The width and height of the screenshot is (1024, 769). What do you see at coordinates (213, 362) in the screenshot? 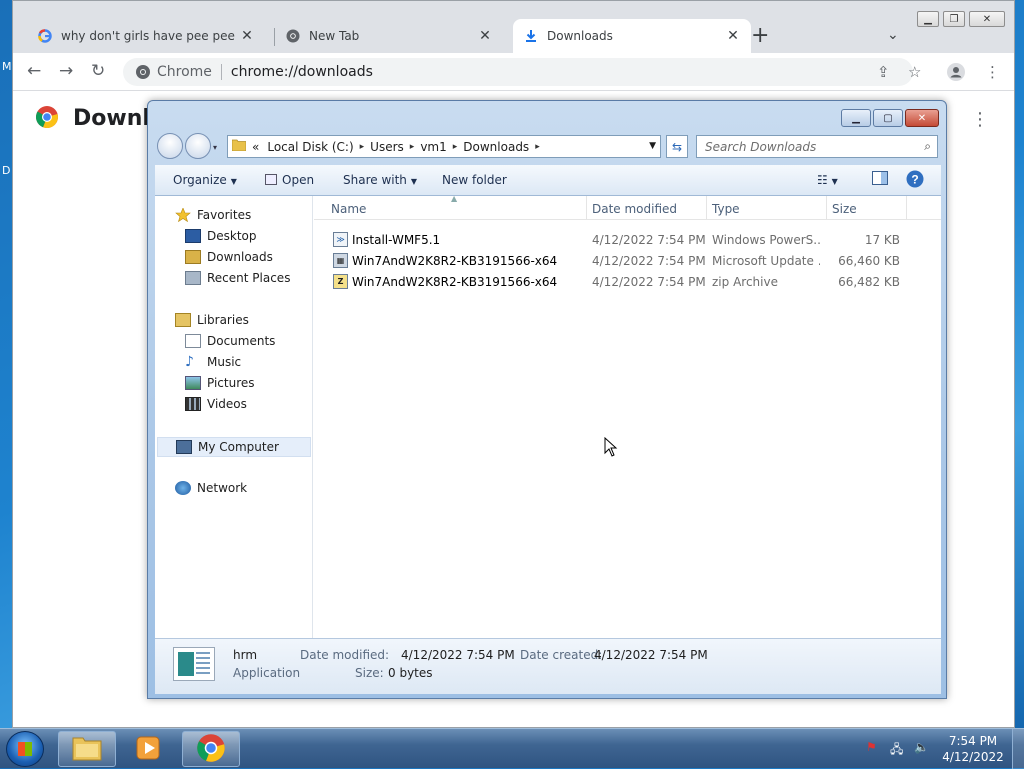
I see `nav-music: ♪ Music` at bounding box center [213, 362].